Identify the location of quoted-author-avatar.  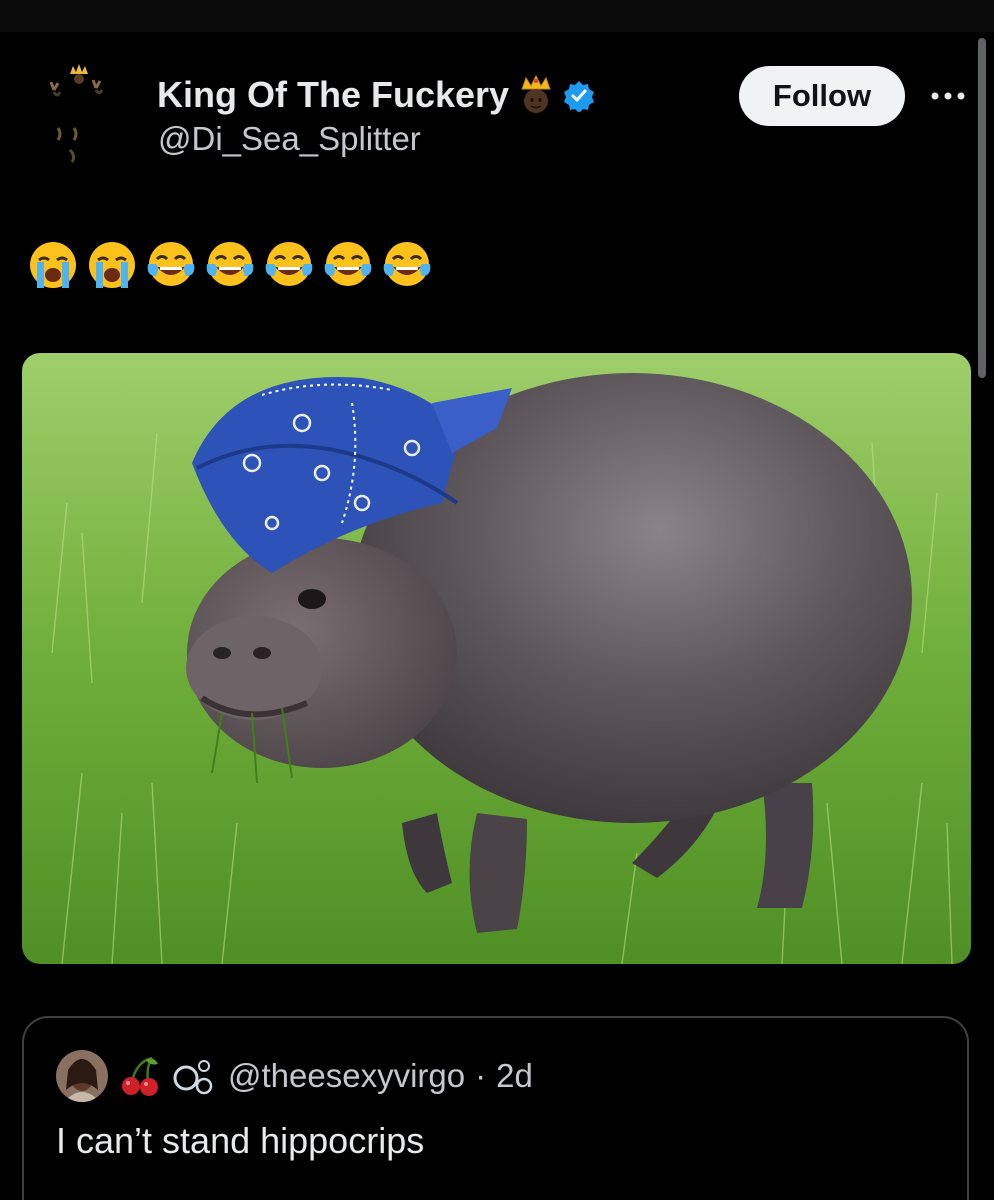
(82, 1076).